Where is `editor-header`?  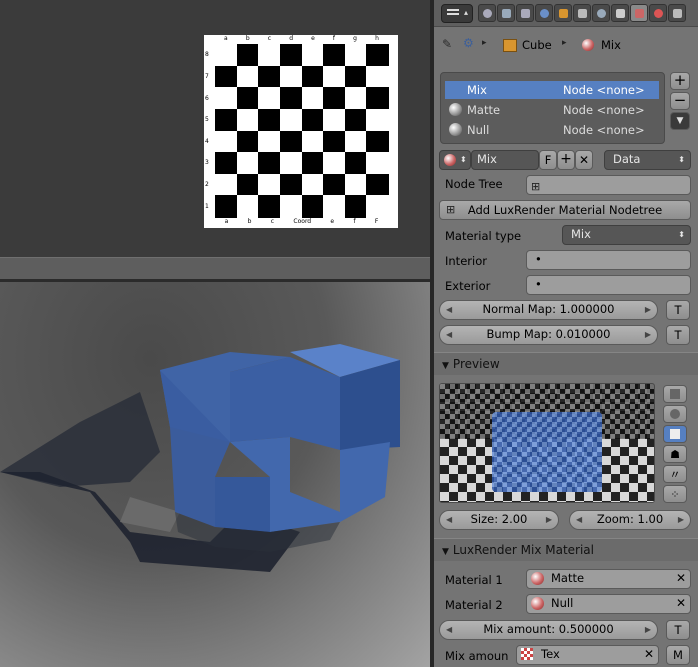 editor-header is located at coordinates (215, 268).